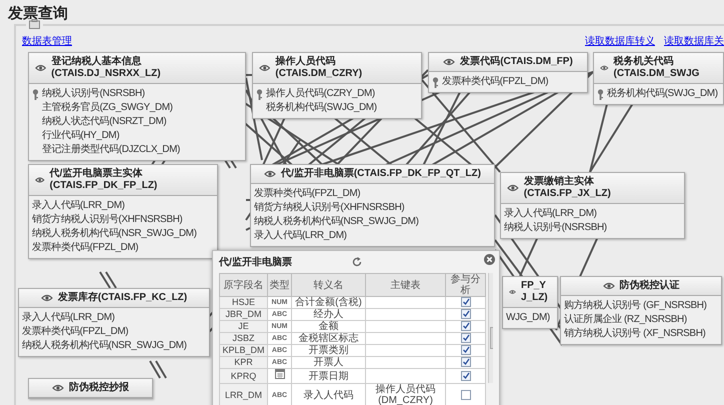 The width and height of the screenshot is (724, 405). What do you see at coordinates (516, 62) in the screenshot?
I see `table-title: 发票代码(CTAIS.DM_FP)` at bounding box center [516, 62].